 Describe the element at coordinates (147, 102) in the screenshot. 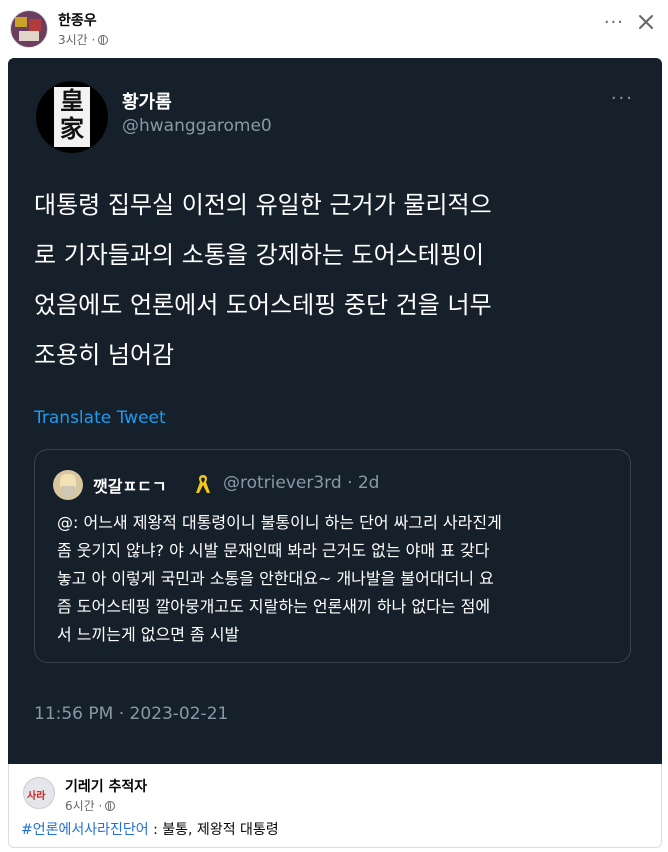

I see `tweet-author-name: 황가롬` at that location.